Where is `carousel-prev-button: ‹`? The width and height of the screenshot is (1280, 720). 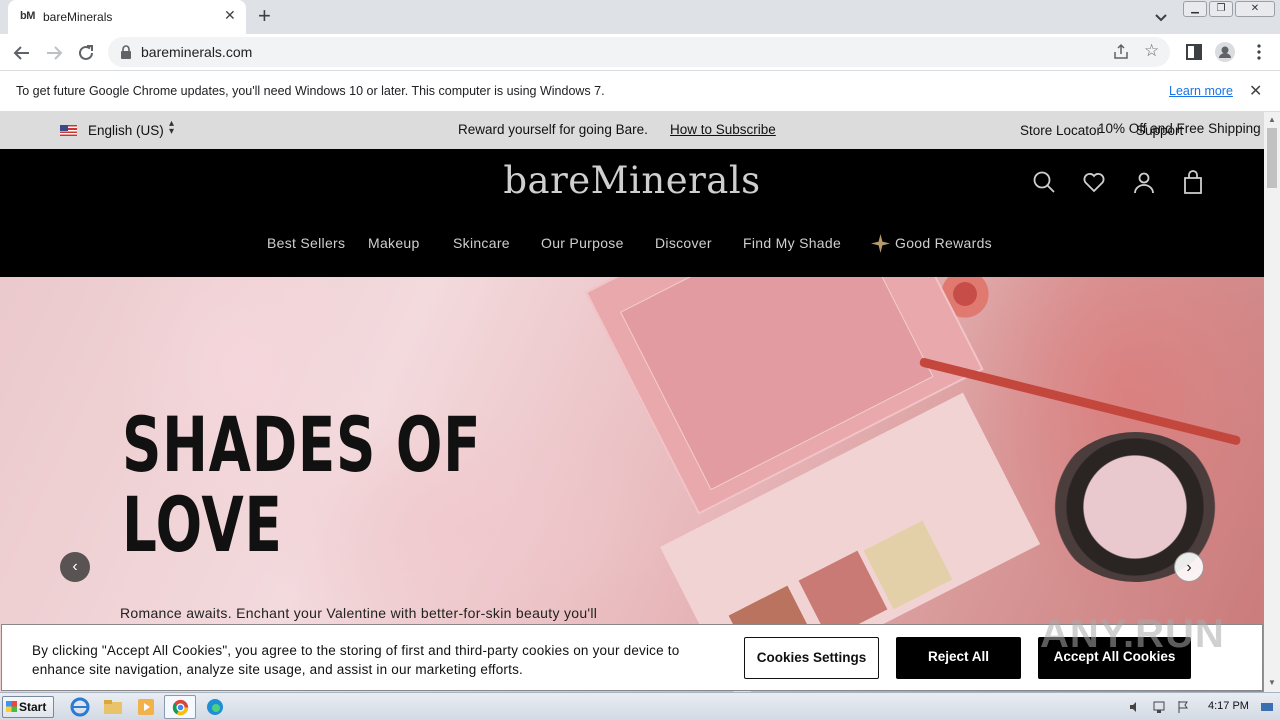
carousel-prev-button: ‹ is located at coordinates (75, 567).